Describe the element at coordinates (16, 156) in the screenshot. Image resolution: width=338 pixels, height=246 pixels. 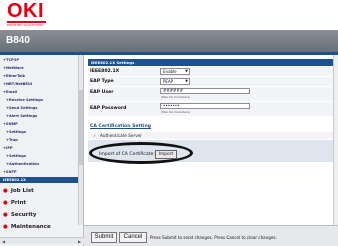
I see `sidebar-item-ipp-settings: +Settings` at that location.